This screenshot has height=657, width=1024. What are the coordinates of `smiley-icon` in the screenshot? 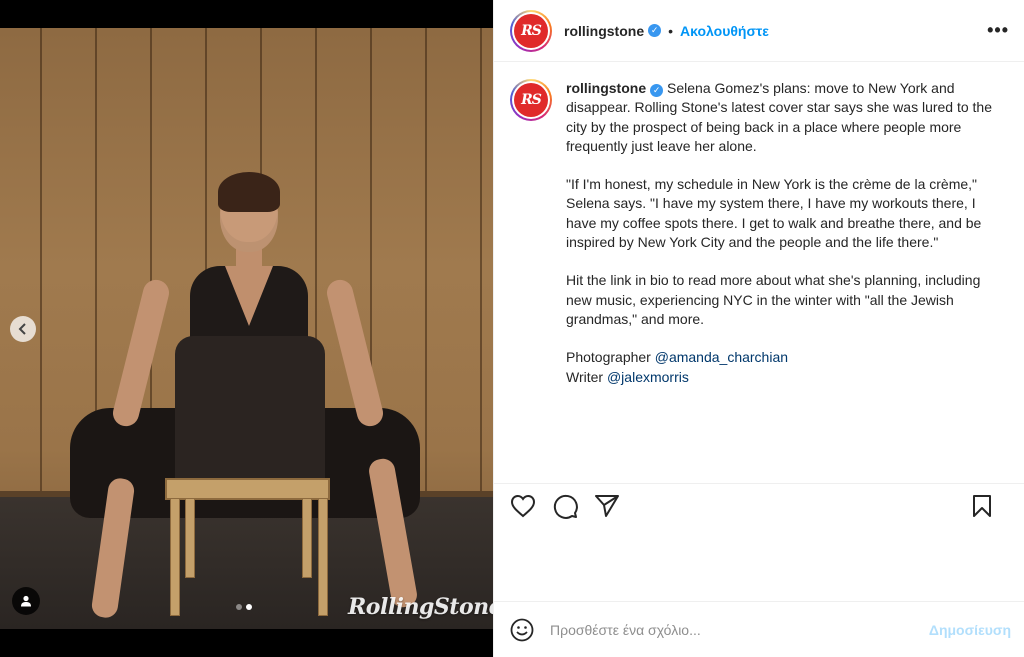 It's located at (522, 629).